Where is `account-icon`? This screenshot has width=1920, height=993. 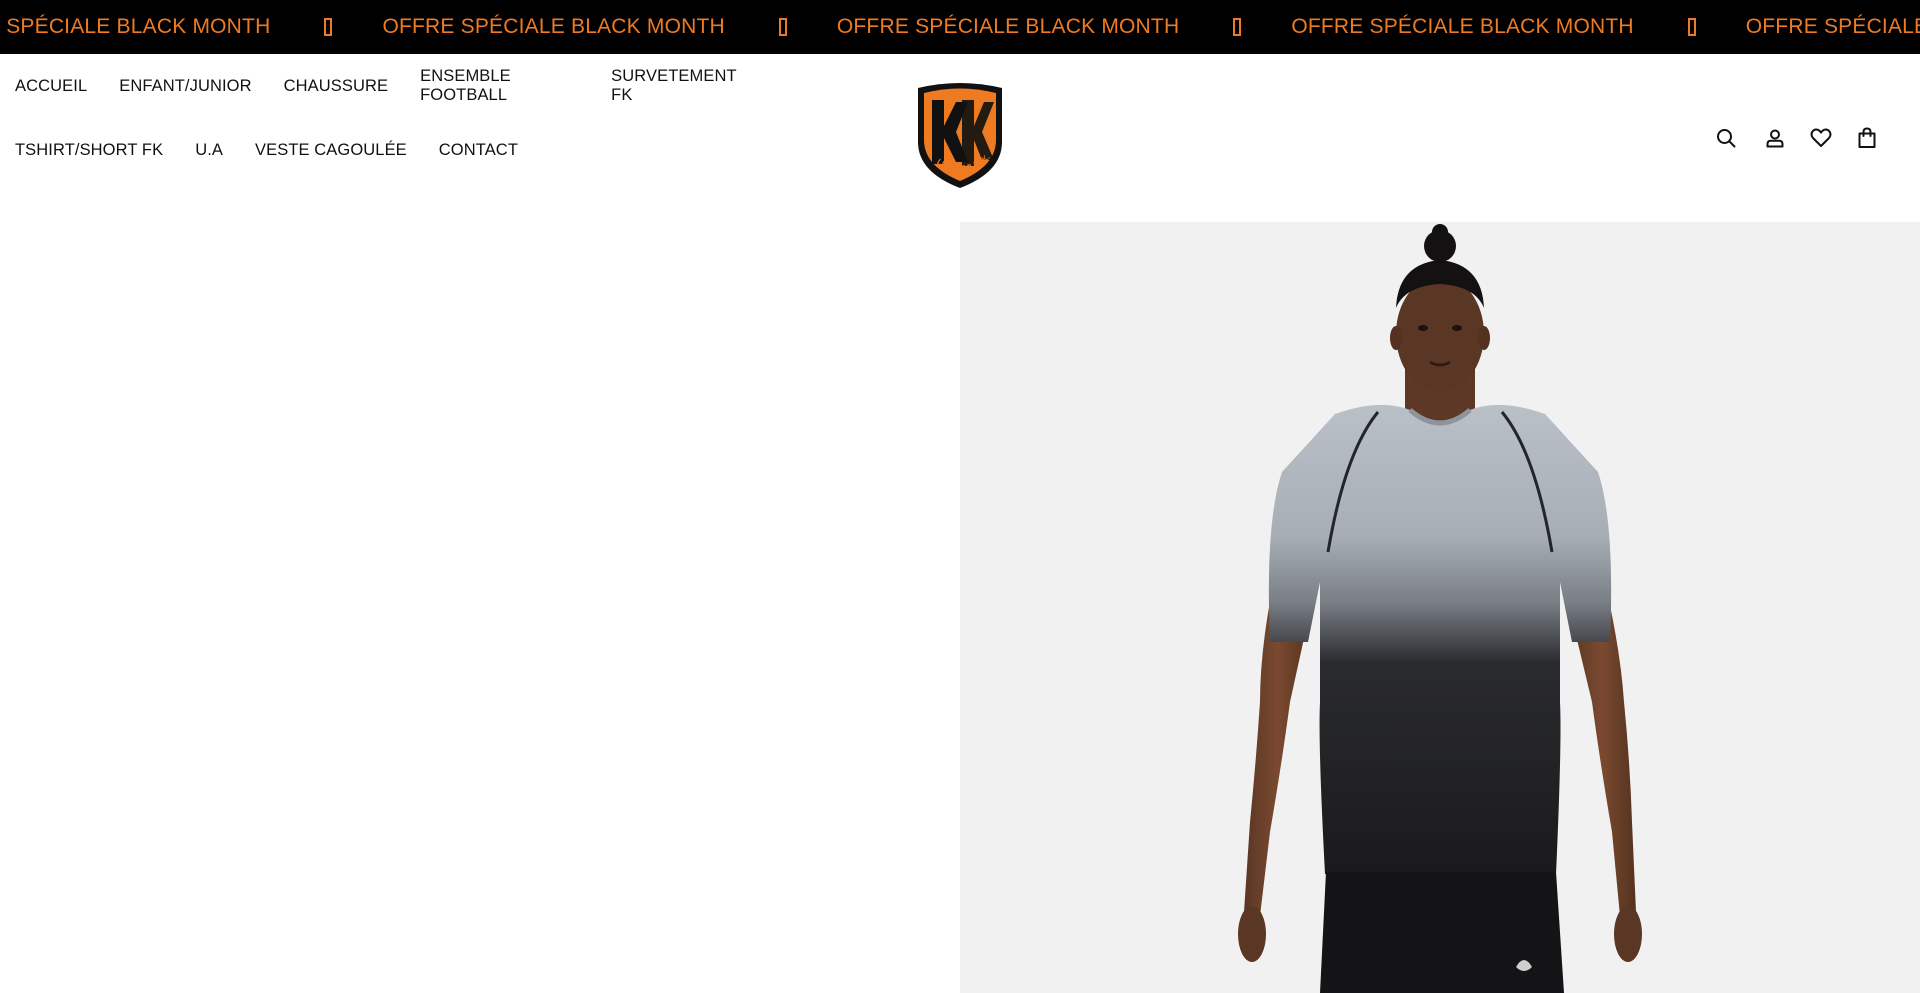 account-icon is located at coordinates (1775, 138).